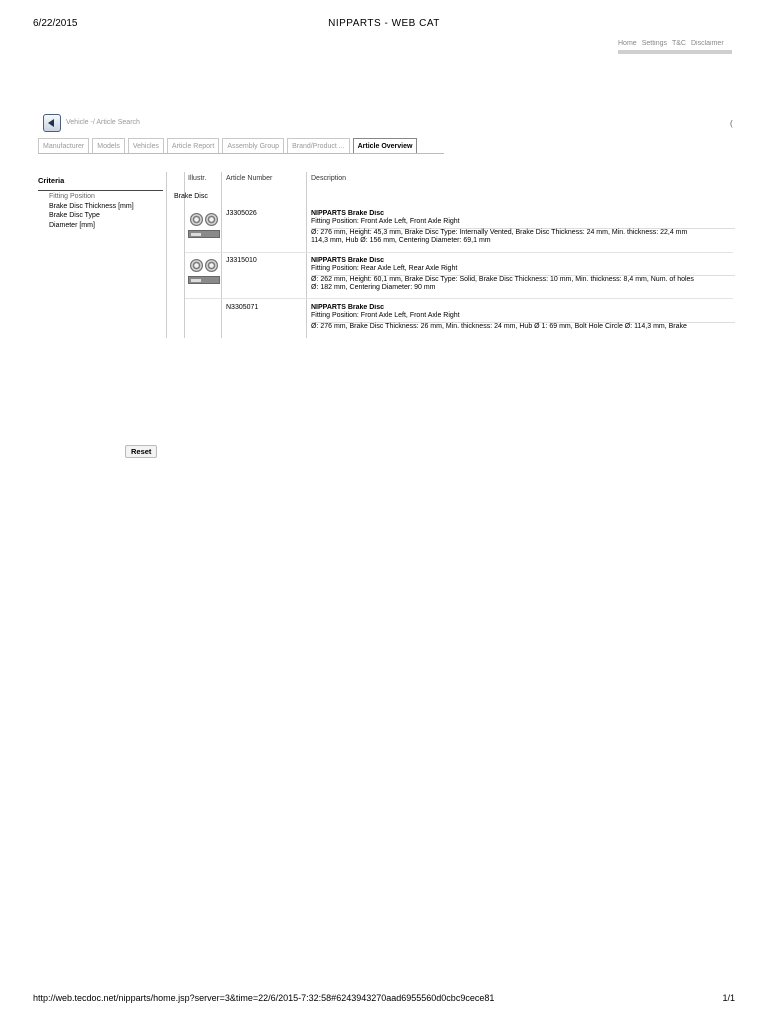 The height and width of the screenshot is (1024, 768). What do you see at coordinates (728, 998) in the screenshot?
I see `print-page-number: 1/1` at bounding box center [728, 998].